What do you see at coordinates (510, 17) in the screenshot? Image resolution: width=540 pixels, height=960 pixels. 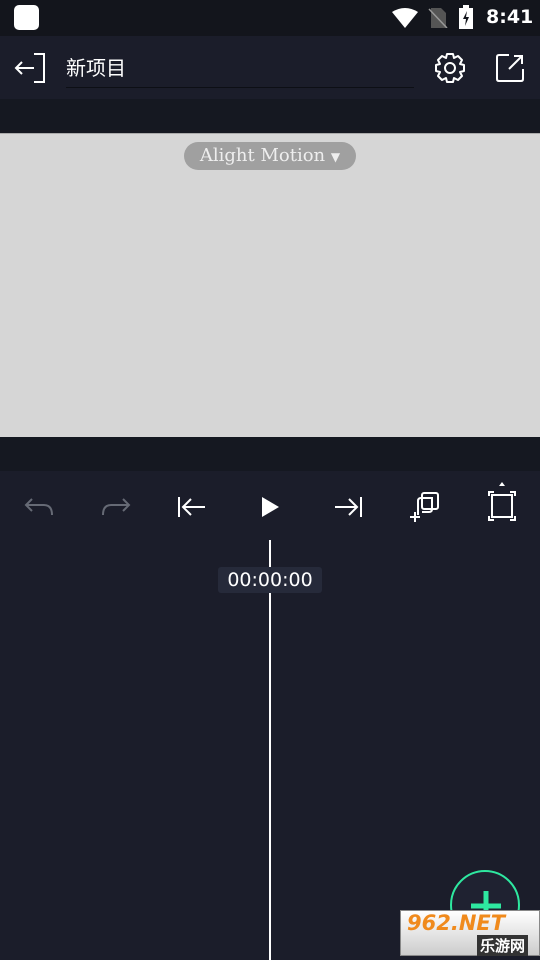 I see `clock: 8:41` at bounding box center [510, 17].